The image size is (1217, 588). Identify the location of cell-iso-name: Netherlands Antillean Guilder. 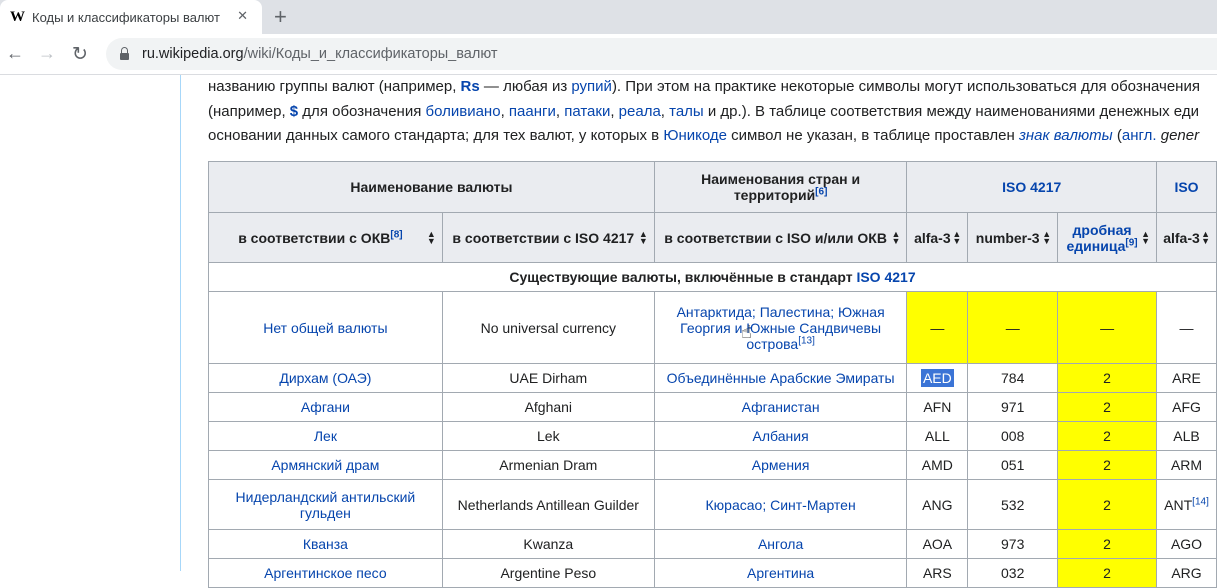
(548, 504).